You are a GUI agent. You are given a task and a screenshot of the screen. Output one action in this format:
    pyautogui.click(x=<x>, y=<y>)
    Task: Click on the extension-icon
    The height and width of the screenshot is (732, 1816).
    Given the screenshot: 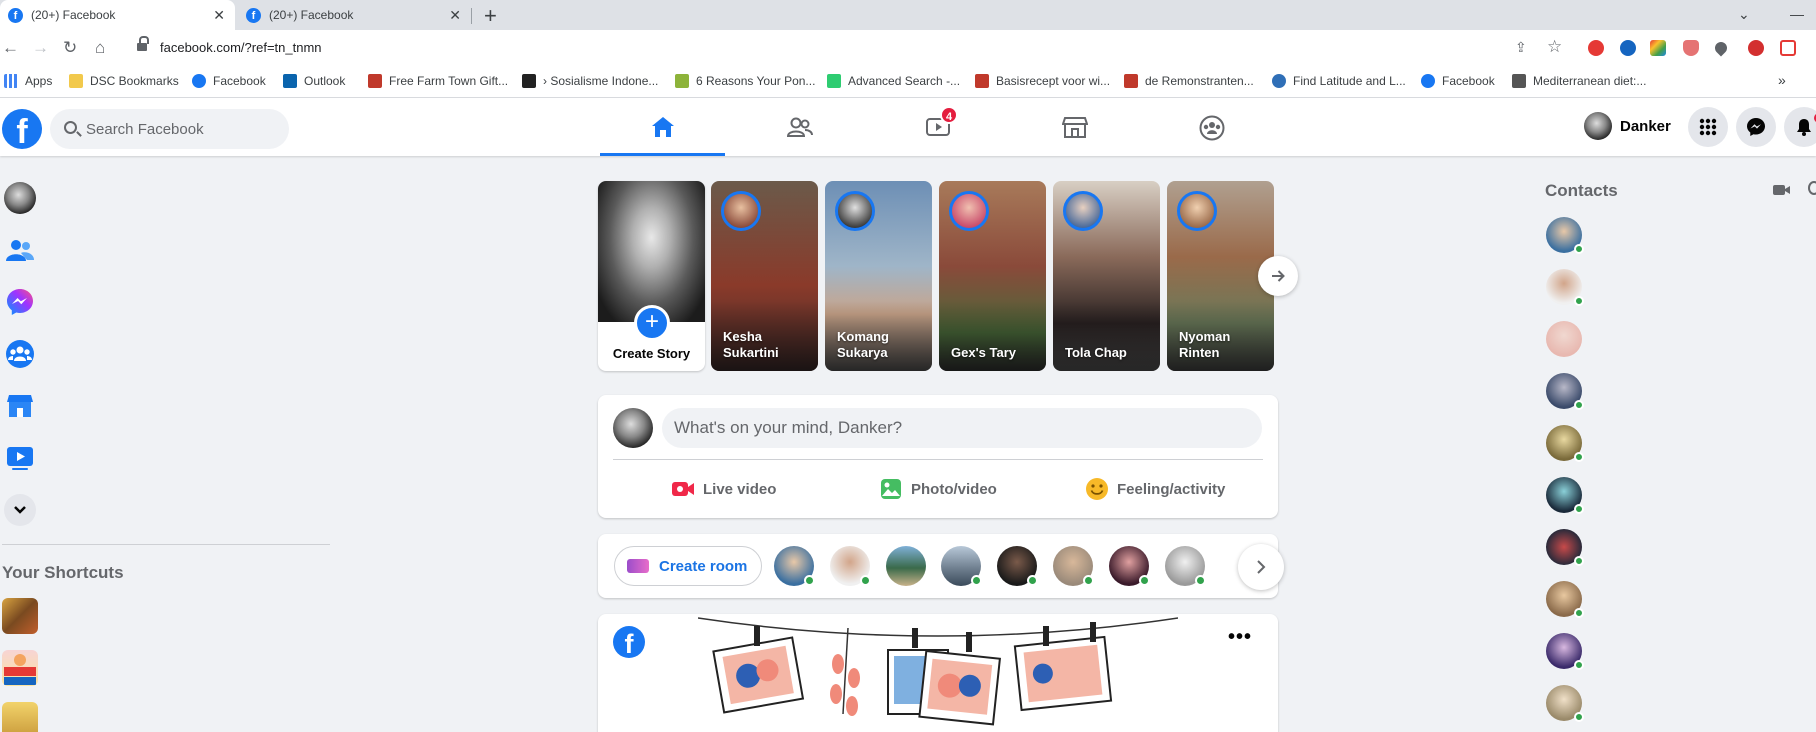 What is the action you would take?
    pyautogui.click(x=1628, y=48)
    